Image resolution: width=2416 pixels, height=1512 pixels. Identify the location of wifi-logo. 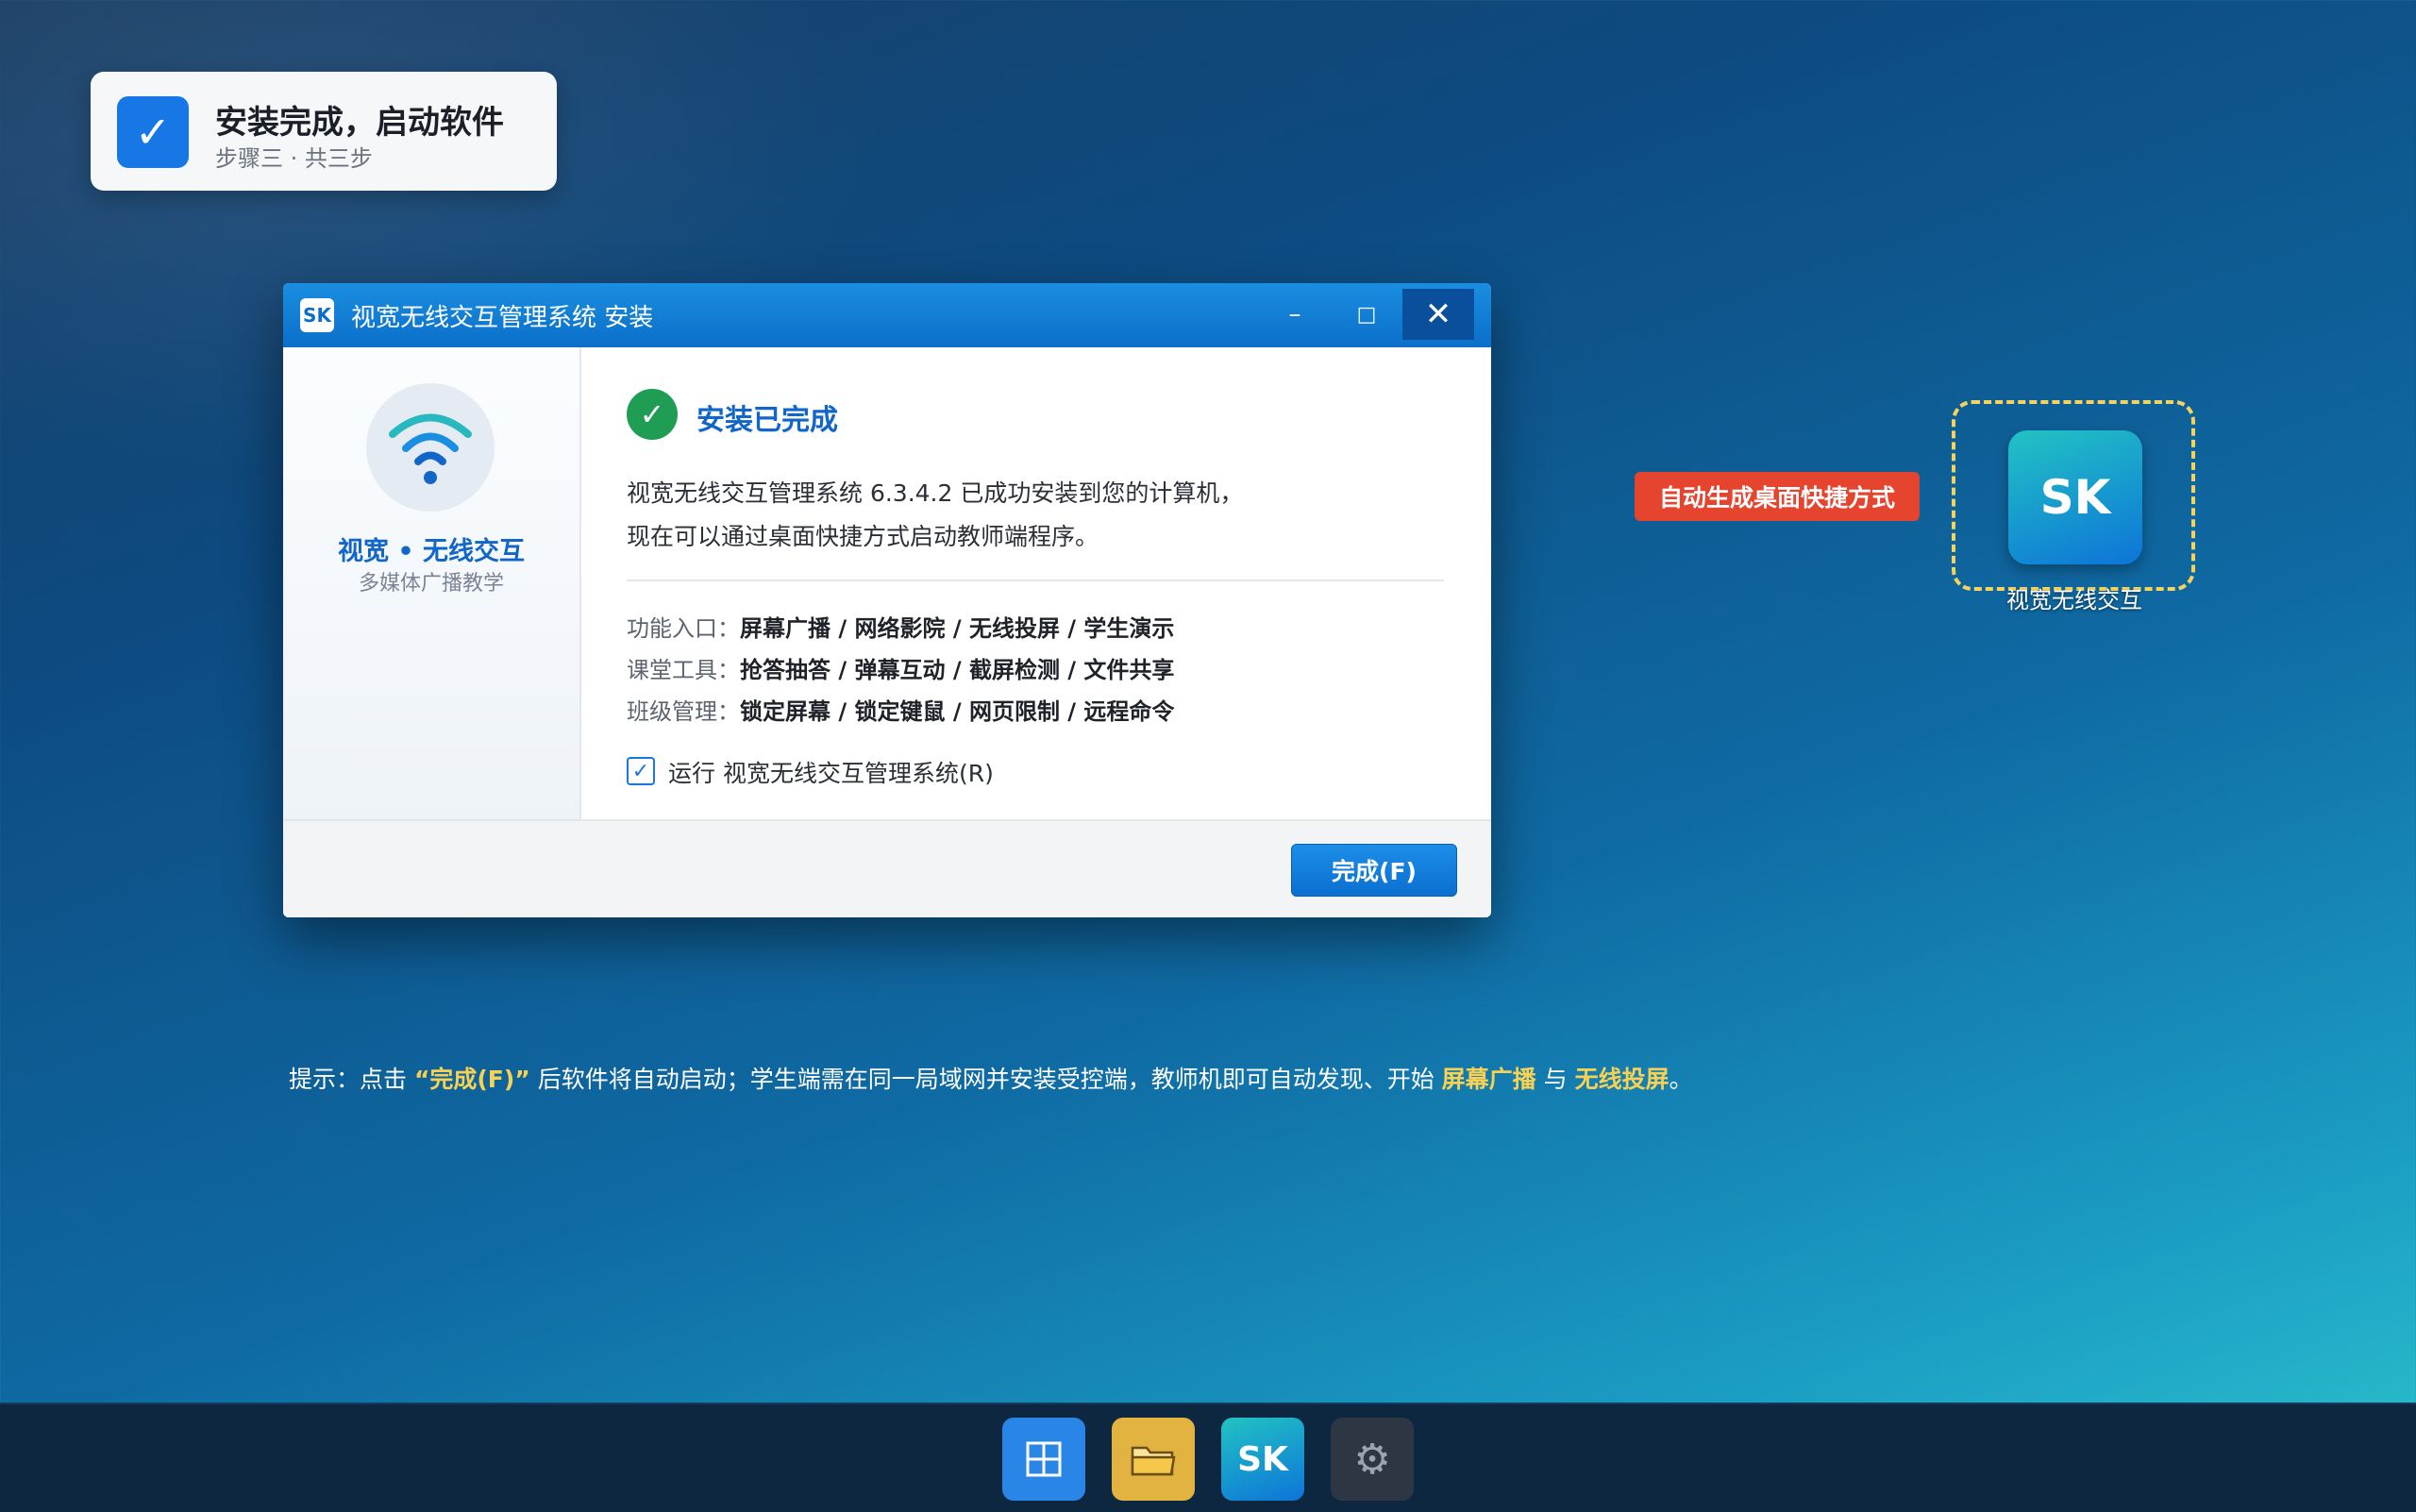
(431, 447).